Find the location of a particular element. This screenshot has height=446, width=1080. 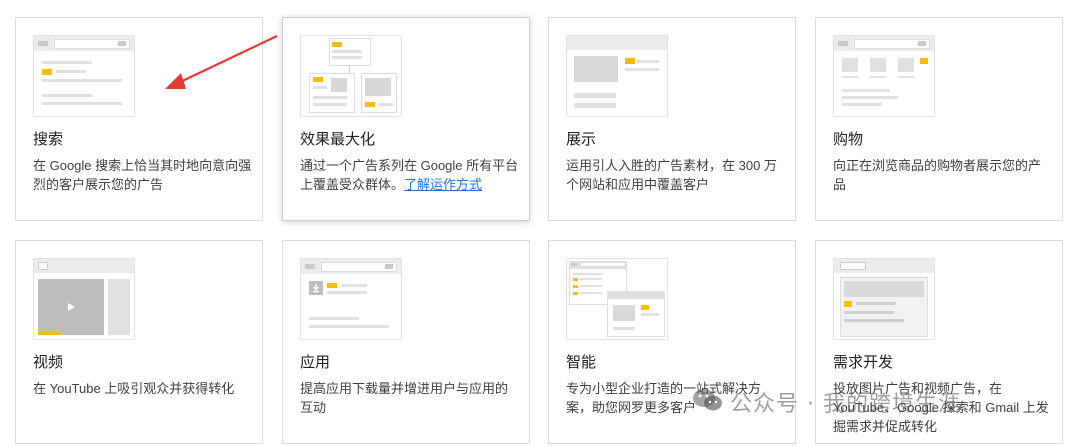

annotation-arrow is located at coordinates (221, 62).